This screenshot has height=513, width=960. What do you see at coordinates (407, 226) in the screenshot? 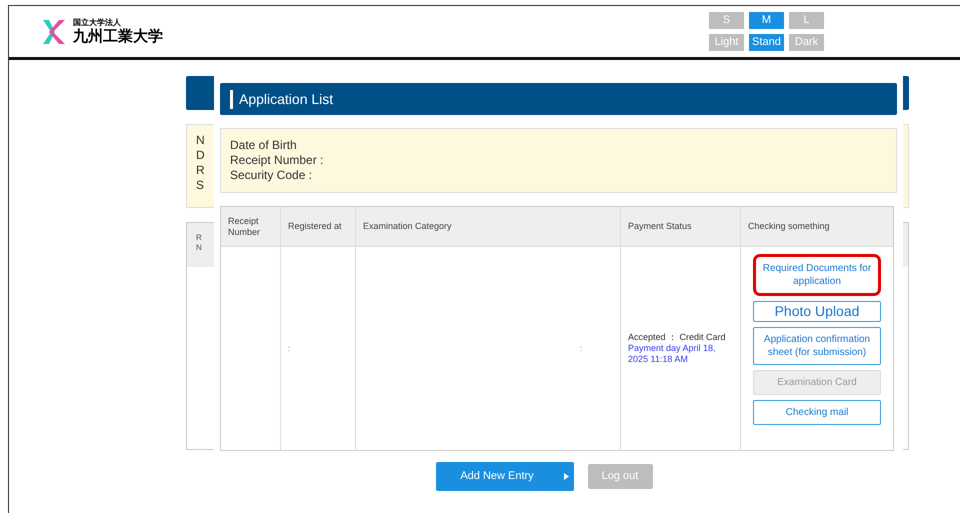
I see `column-header: Examination Category` at bounding box center [407, 226].